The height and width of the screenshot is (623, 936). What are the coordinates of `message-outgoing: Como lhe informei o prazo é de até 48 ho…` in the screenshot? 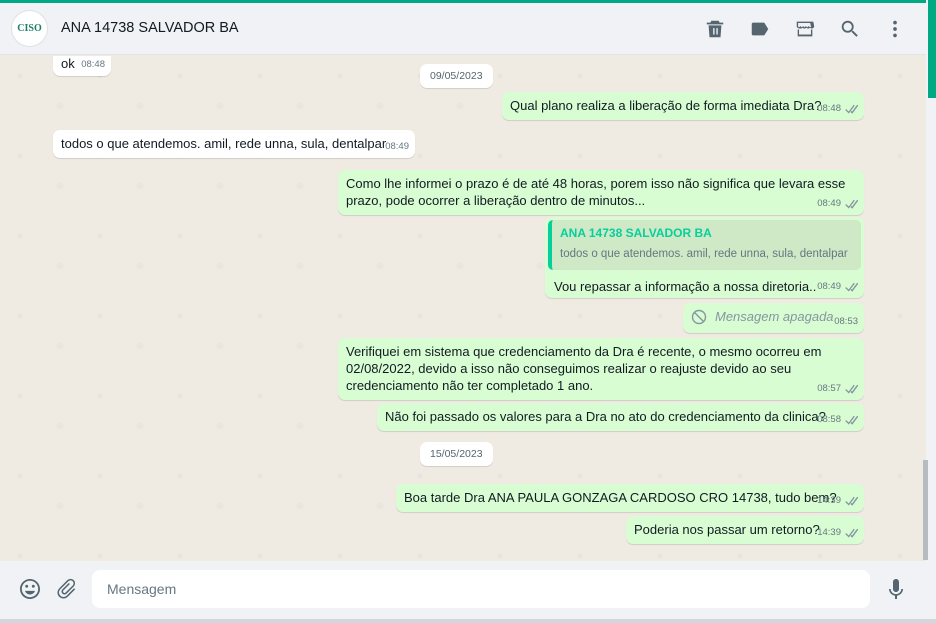 It's located at (601, 192).